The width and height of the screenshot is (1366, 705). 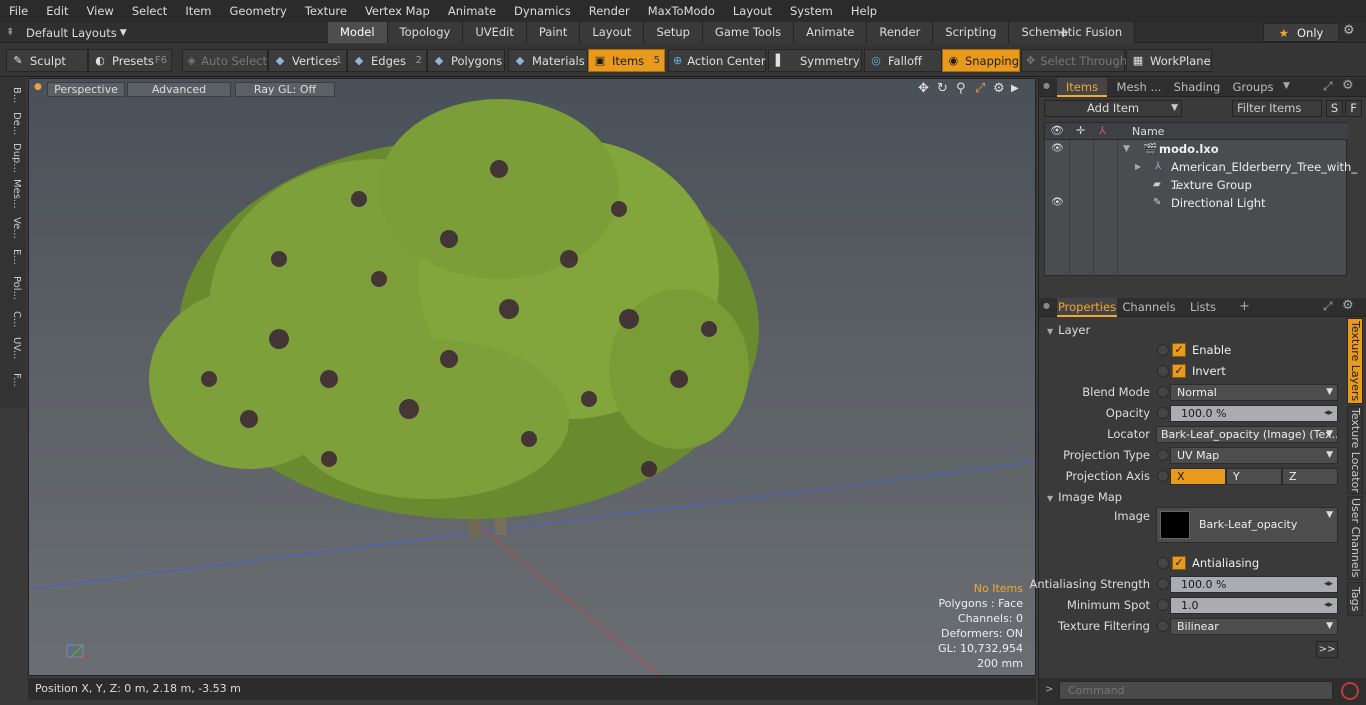 What do you see at coordinates (864, 11) in the screenshot?
I see `menu-help: Help` at bounding box center [864, 11].